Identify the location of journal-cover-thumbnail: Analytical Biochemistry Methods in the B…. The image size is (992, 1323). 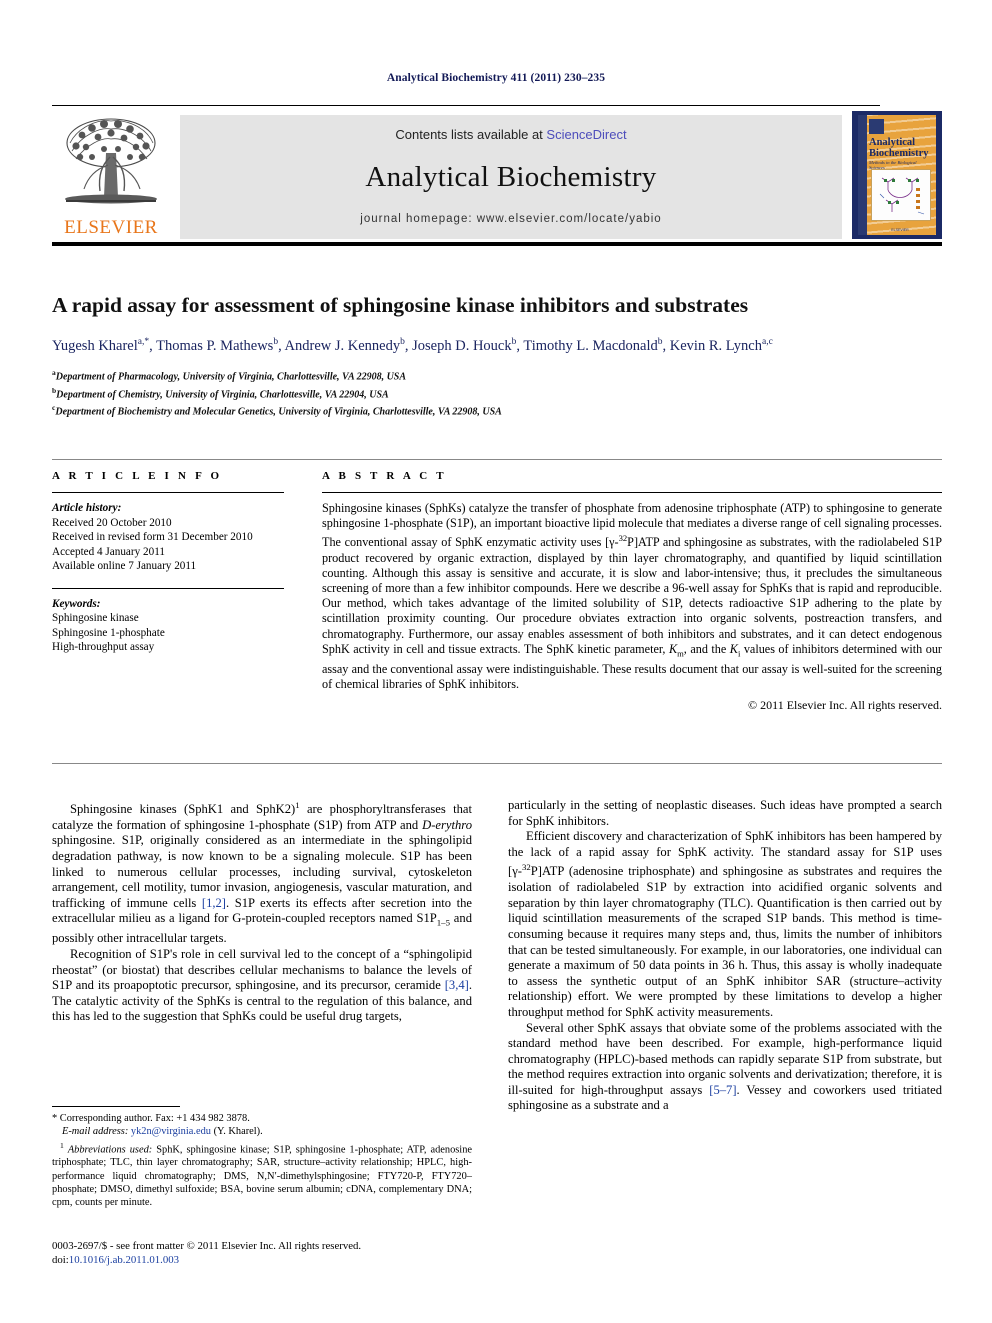
(897, 175).